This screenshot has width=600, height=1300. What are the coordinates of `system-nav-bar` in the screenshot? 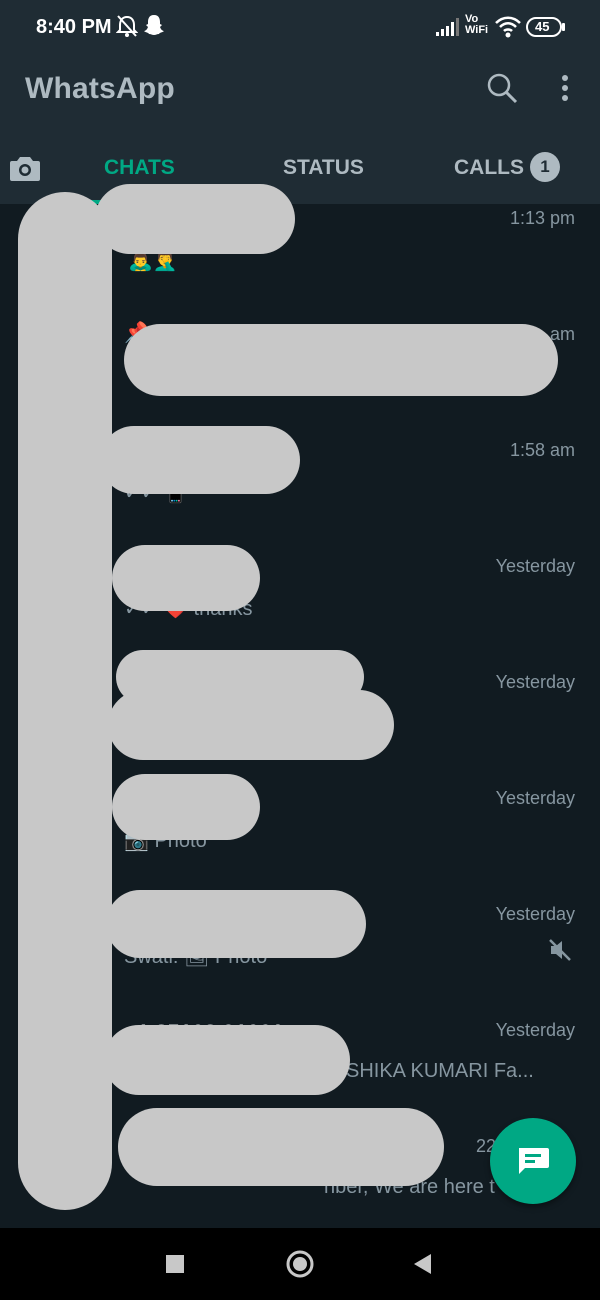 It's located at (300, 1264).